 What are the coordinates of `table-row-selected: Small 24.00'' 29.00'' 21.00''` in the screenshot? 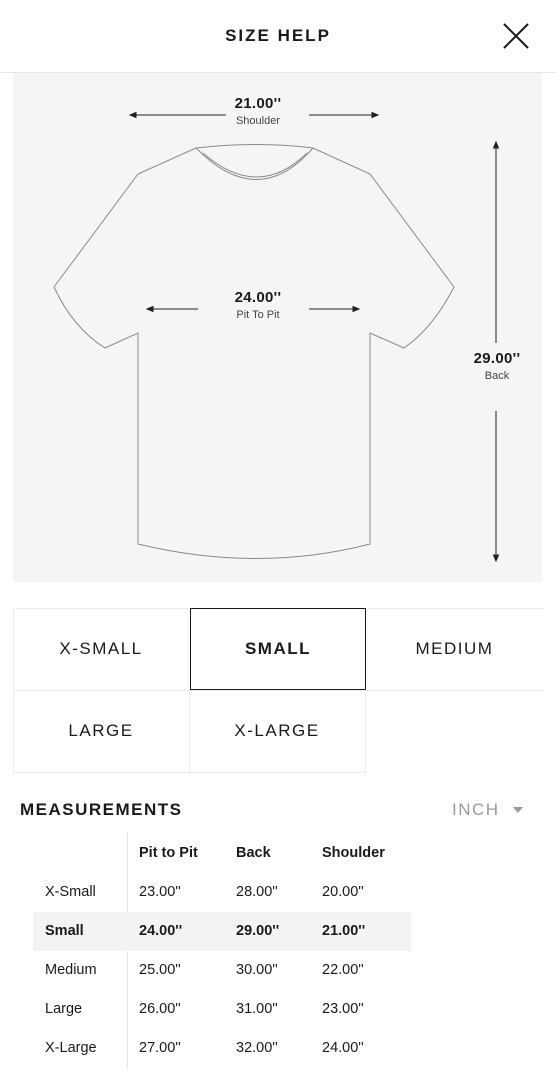 It's located at (222, 931).